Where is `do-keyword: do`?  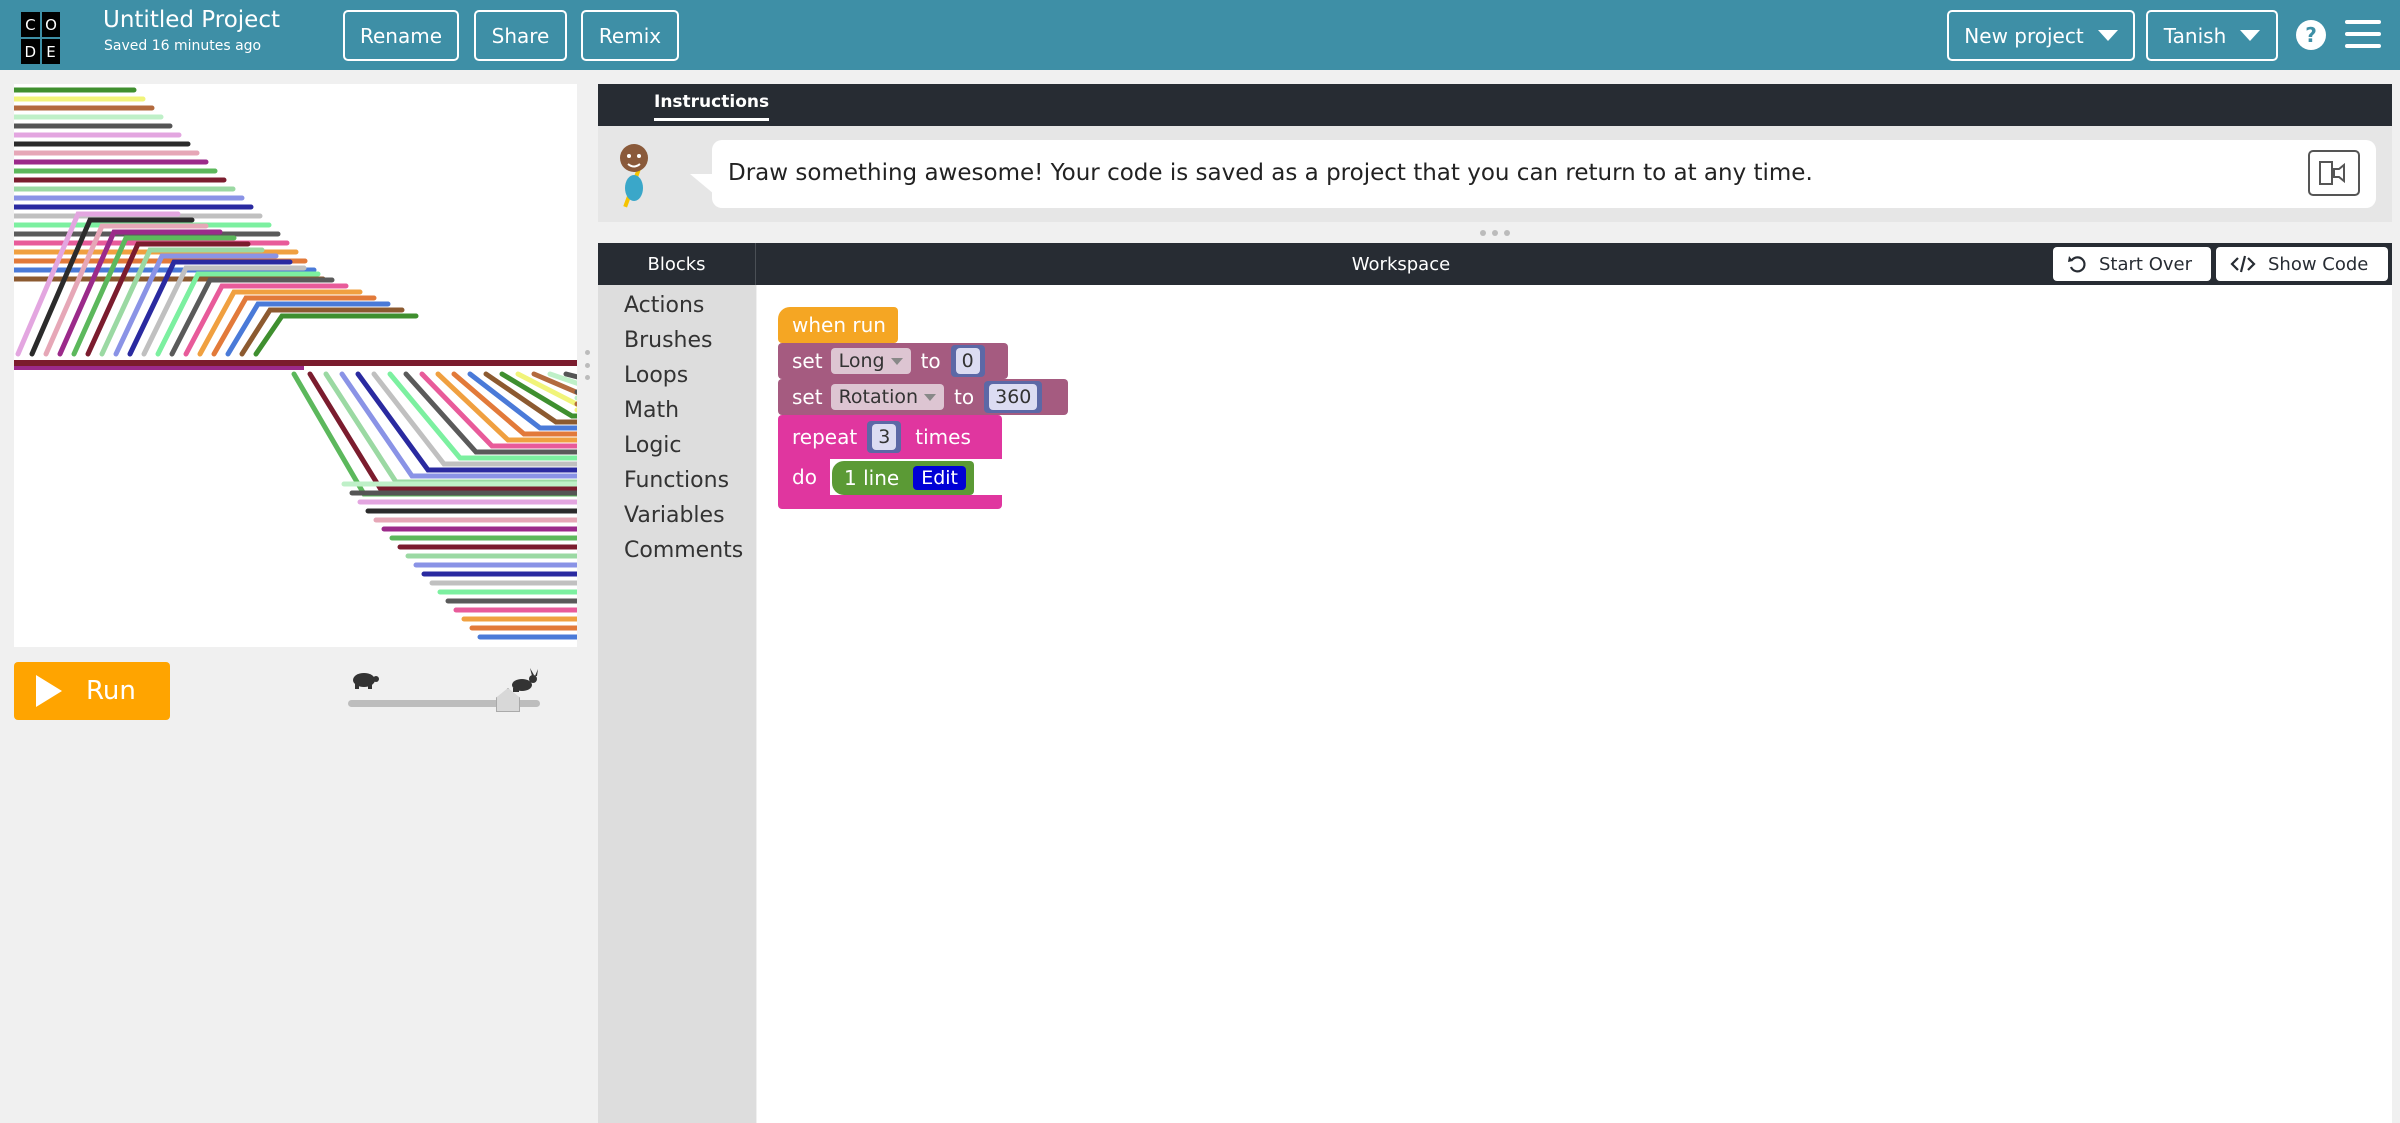
do-keyword: do is located at coordinates (804, 477).